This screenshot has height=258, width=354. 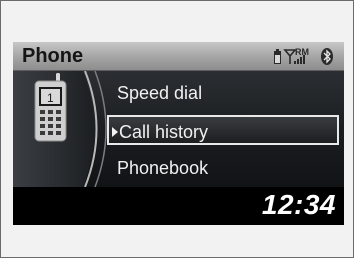 I want to click on cellphone-icon: 1, so click(x=50, y=107).